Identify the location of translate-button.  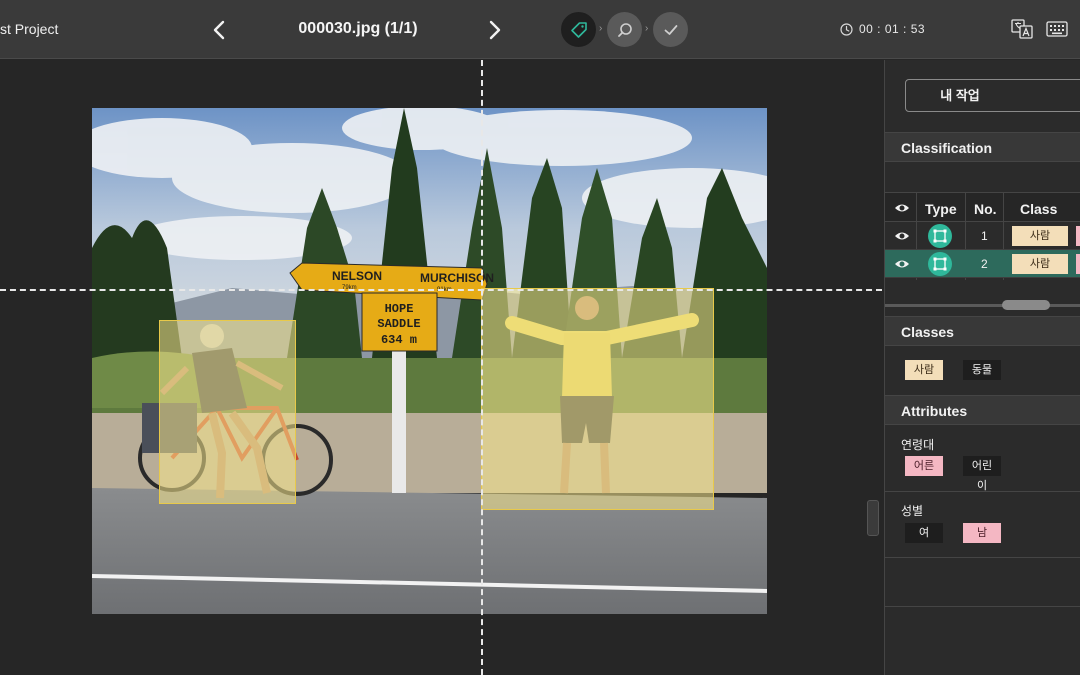
(1022, 29).